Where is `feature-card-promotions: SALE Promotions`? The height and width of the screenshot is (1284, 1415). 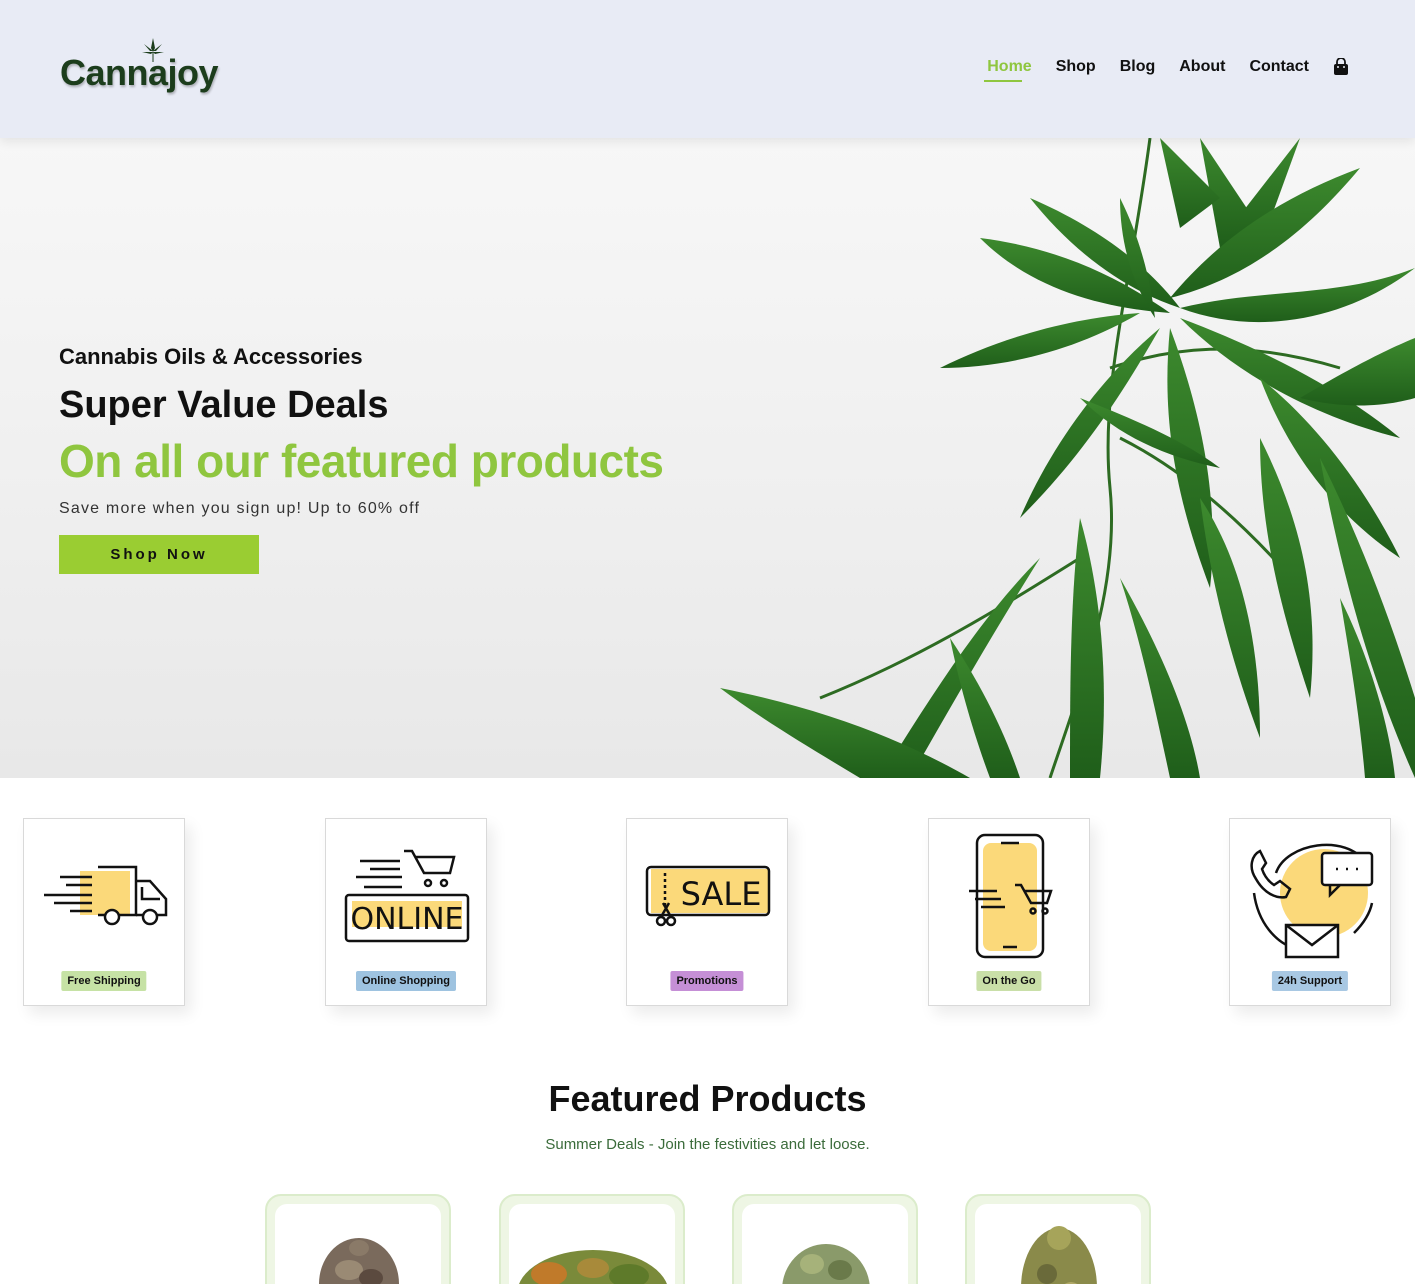
feature-card-promotions: SALE Promotions is located at coordinates (707, 912).